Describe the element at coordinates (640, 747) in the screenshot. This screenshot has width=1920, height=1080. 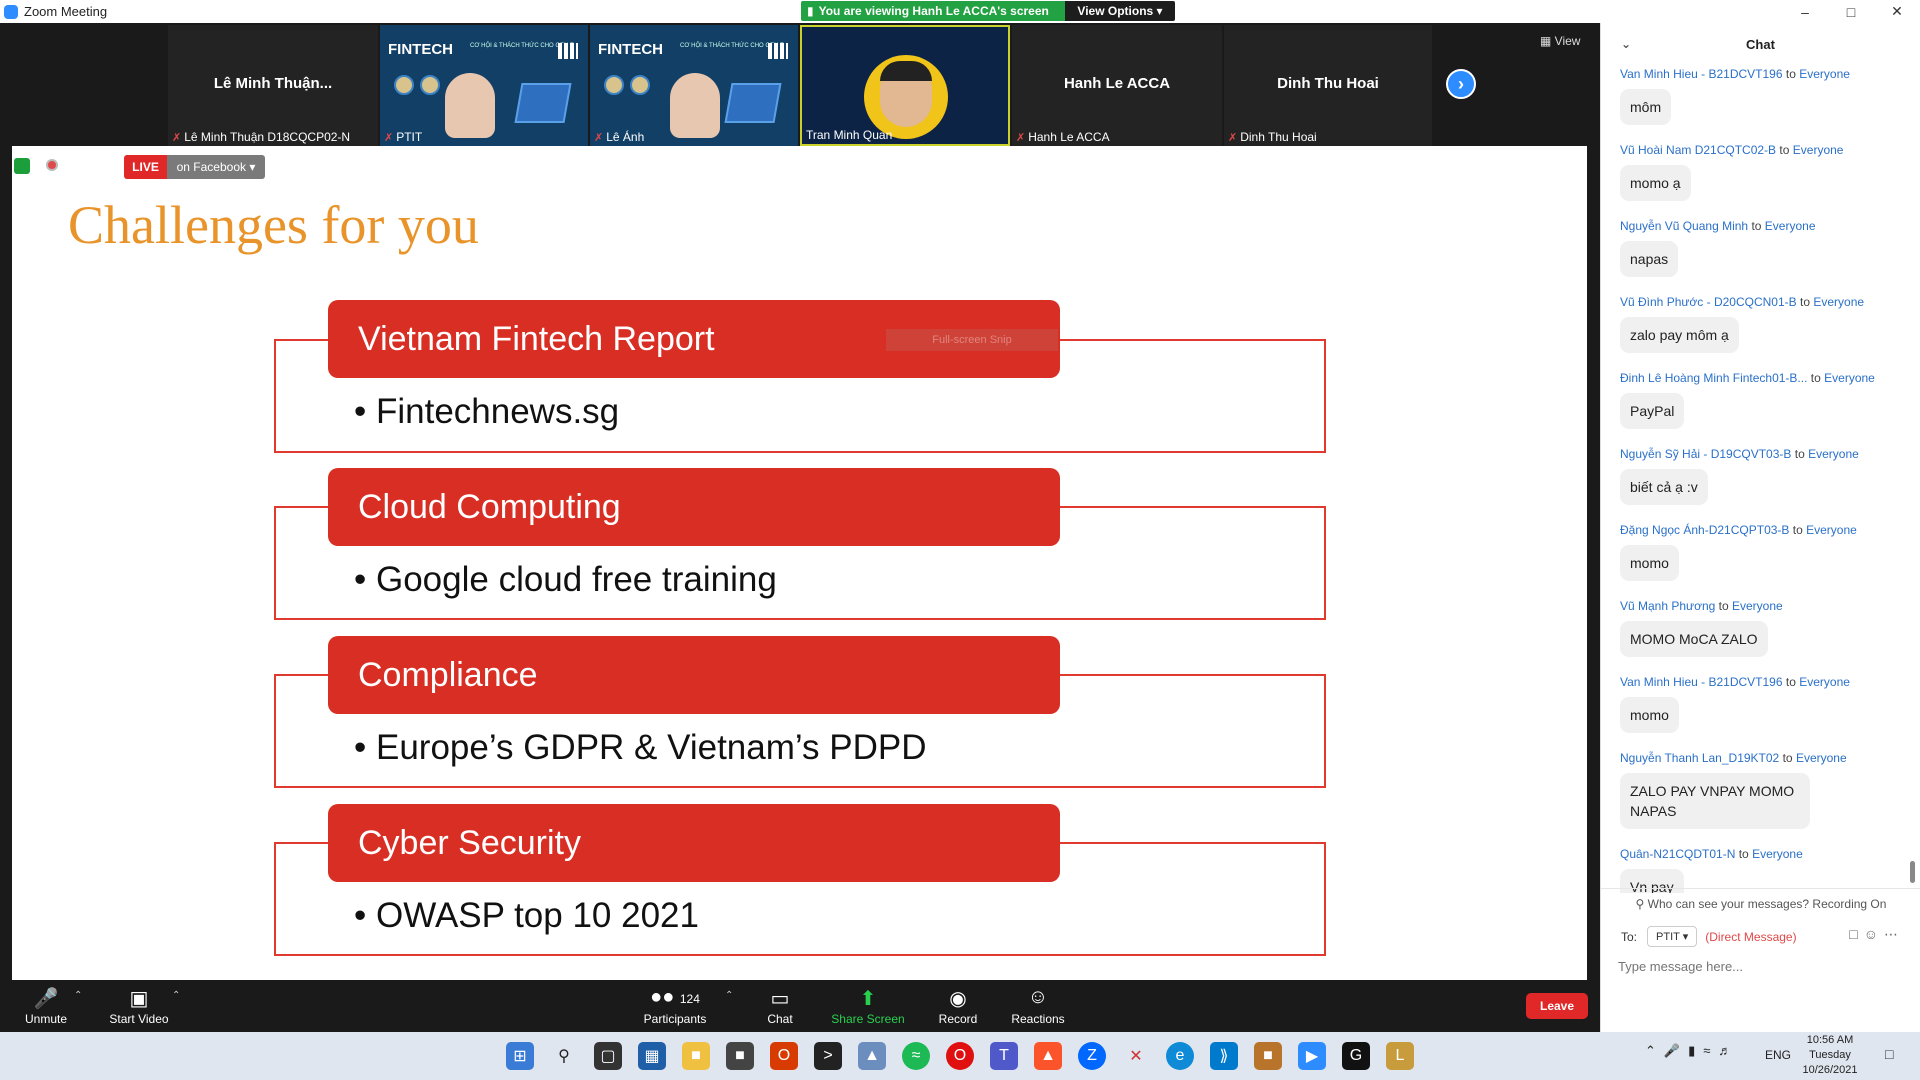
I see `slide-bullet: • Europe’s GDPR & Vietnam’s PDPD` at that location.